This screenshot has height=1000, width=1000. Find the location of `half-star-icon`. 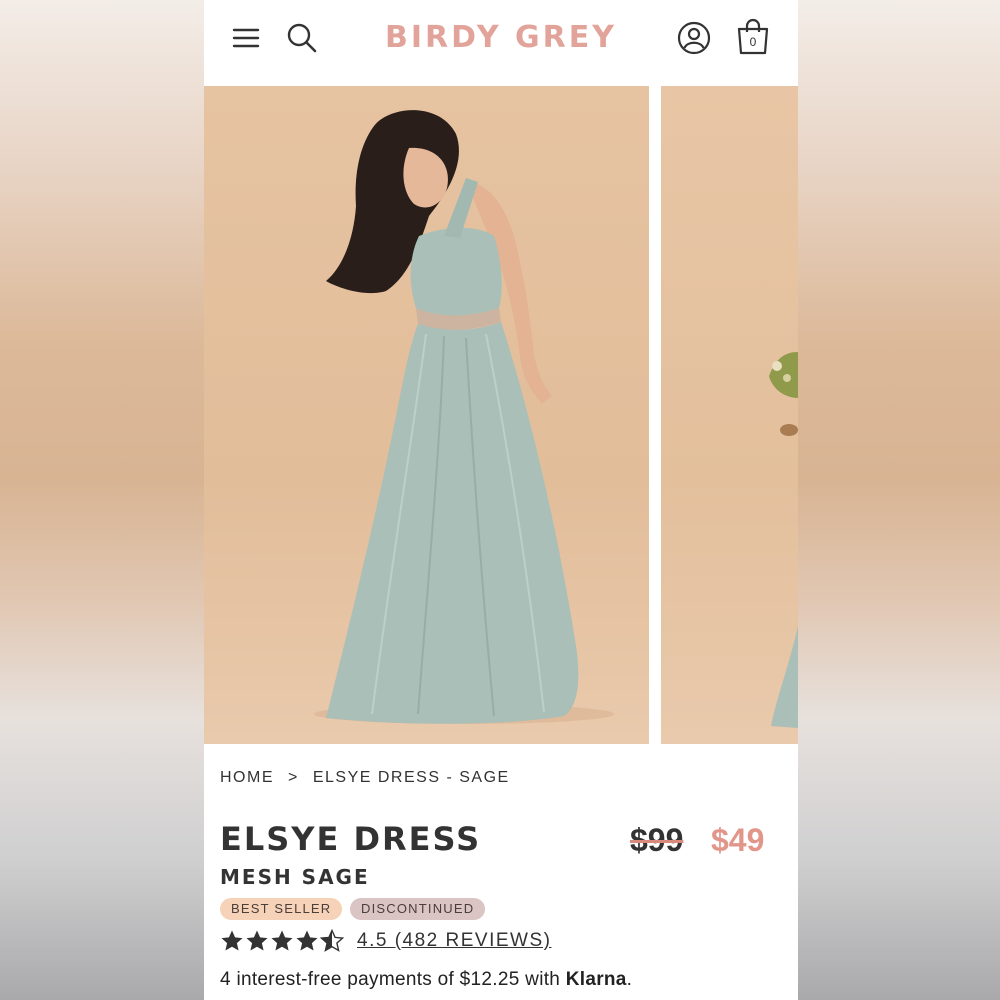

half-star-icon is located at coordinates (332, 940).